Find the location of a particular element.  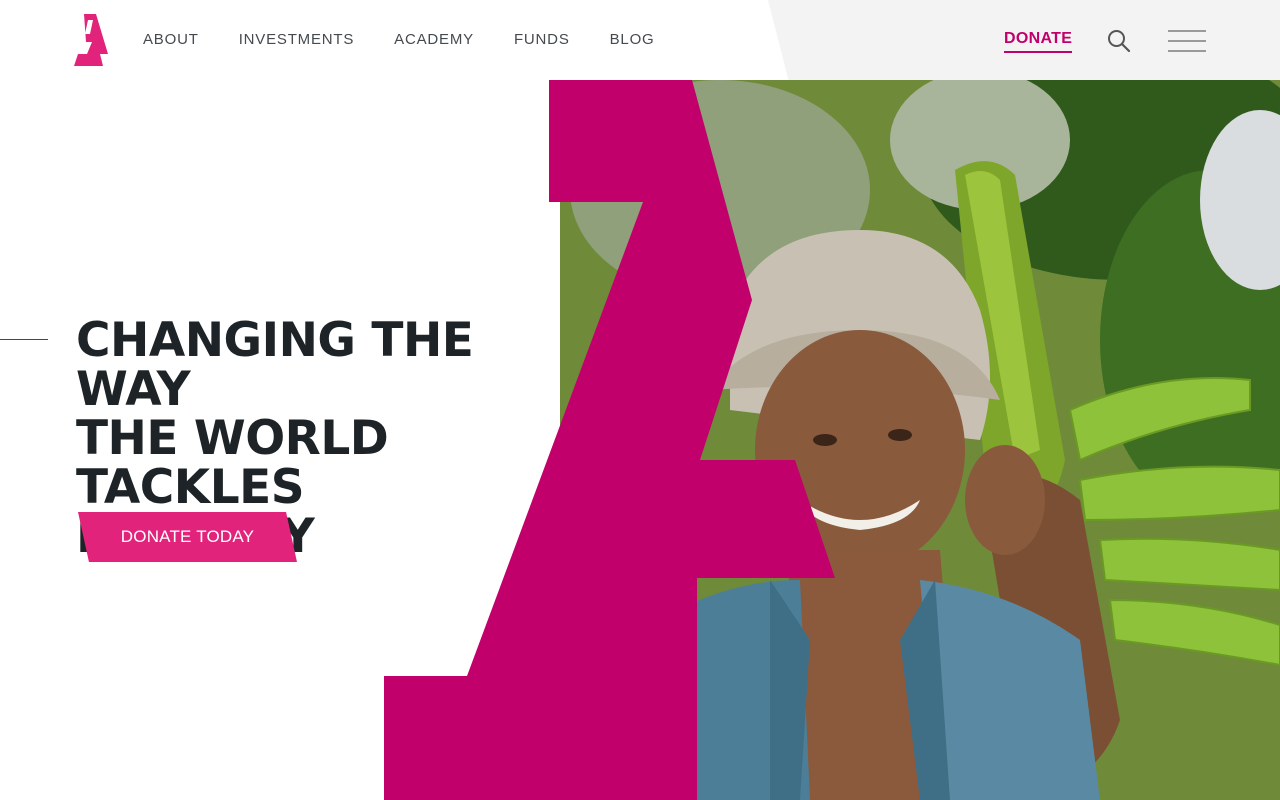

search-button is located at coordinates (1119, 41).